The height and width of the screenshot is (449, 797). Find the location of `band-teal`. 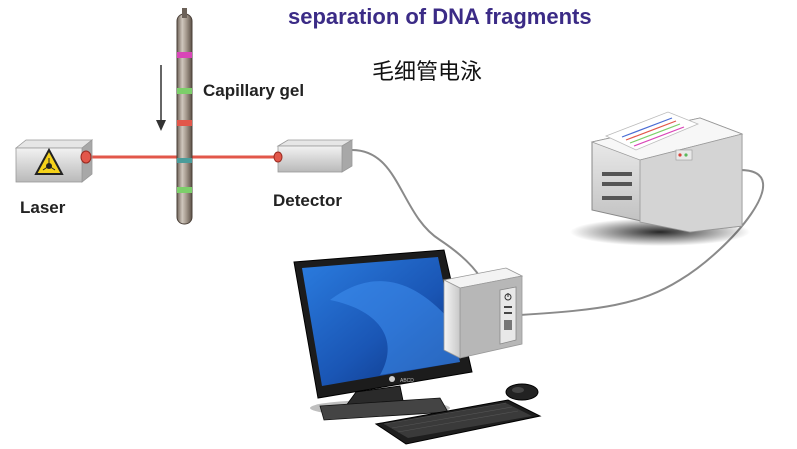

band-teal is located at coordinates (184, 160).